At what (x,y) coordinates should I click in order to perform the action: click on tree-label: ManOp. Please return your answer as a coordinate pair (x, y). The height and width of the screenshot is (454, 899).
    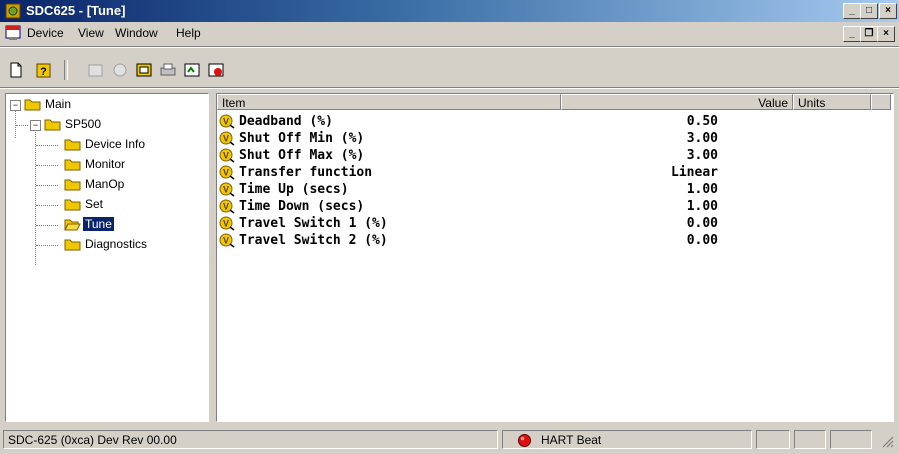
    Looking at the image, I should click on (105, 184).